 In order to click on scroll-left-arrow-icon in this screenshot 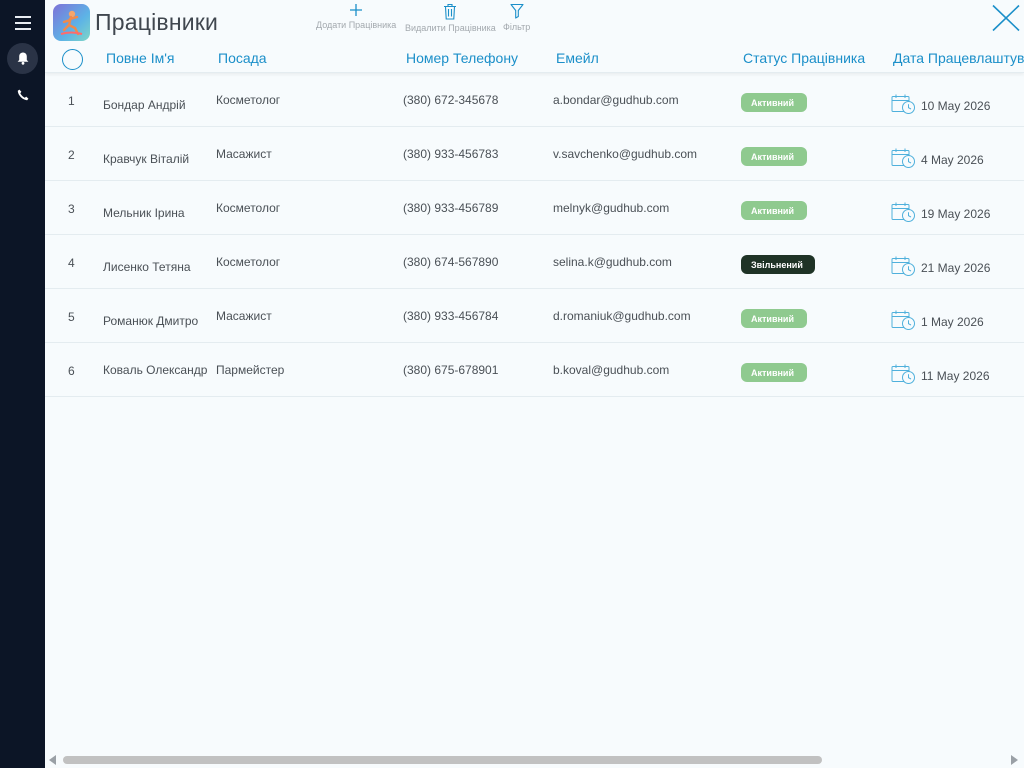, I will do `click(52, 760)`.